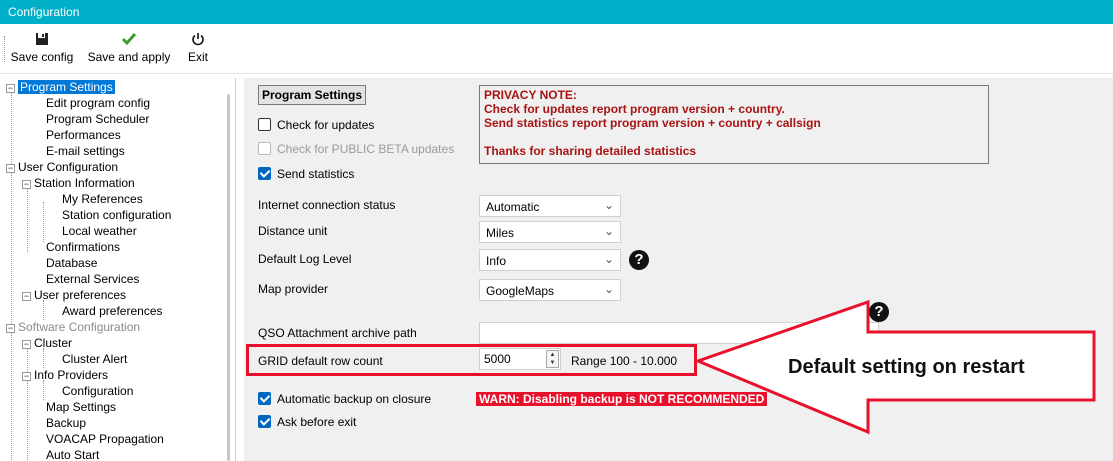 The image size is (1113, 461). What do you see at coordinates (85, 151) in the screenshot?
I see `tree-item-email-settings: E-mail settings` at bounding box center [85, 151].